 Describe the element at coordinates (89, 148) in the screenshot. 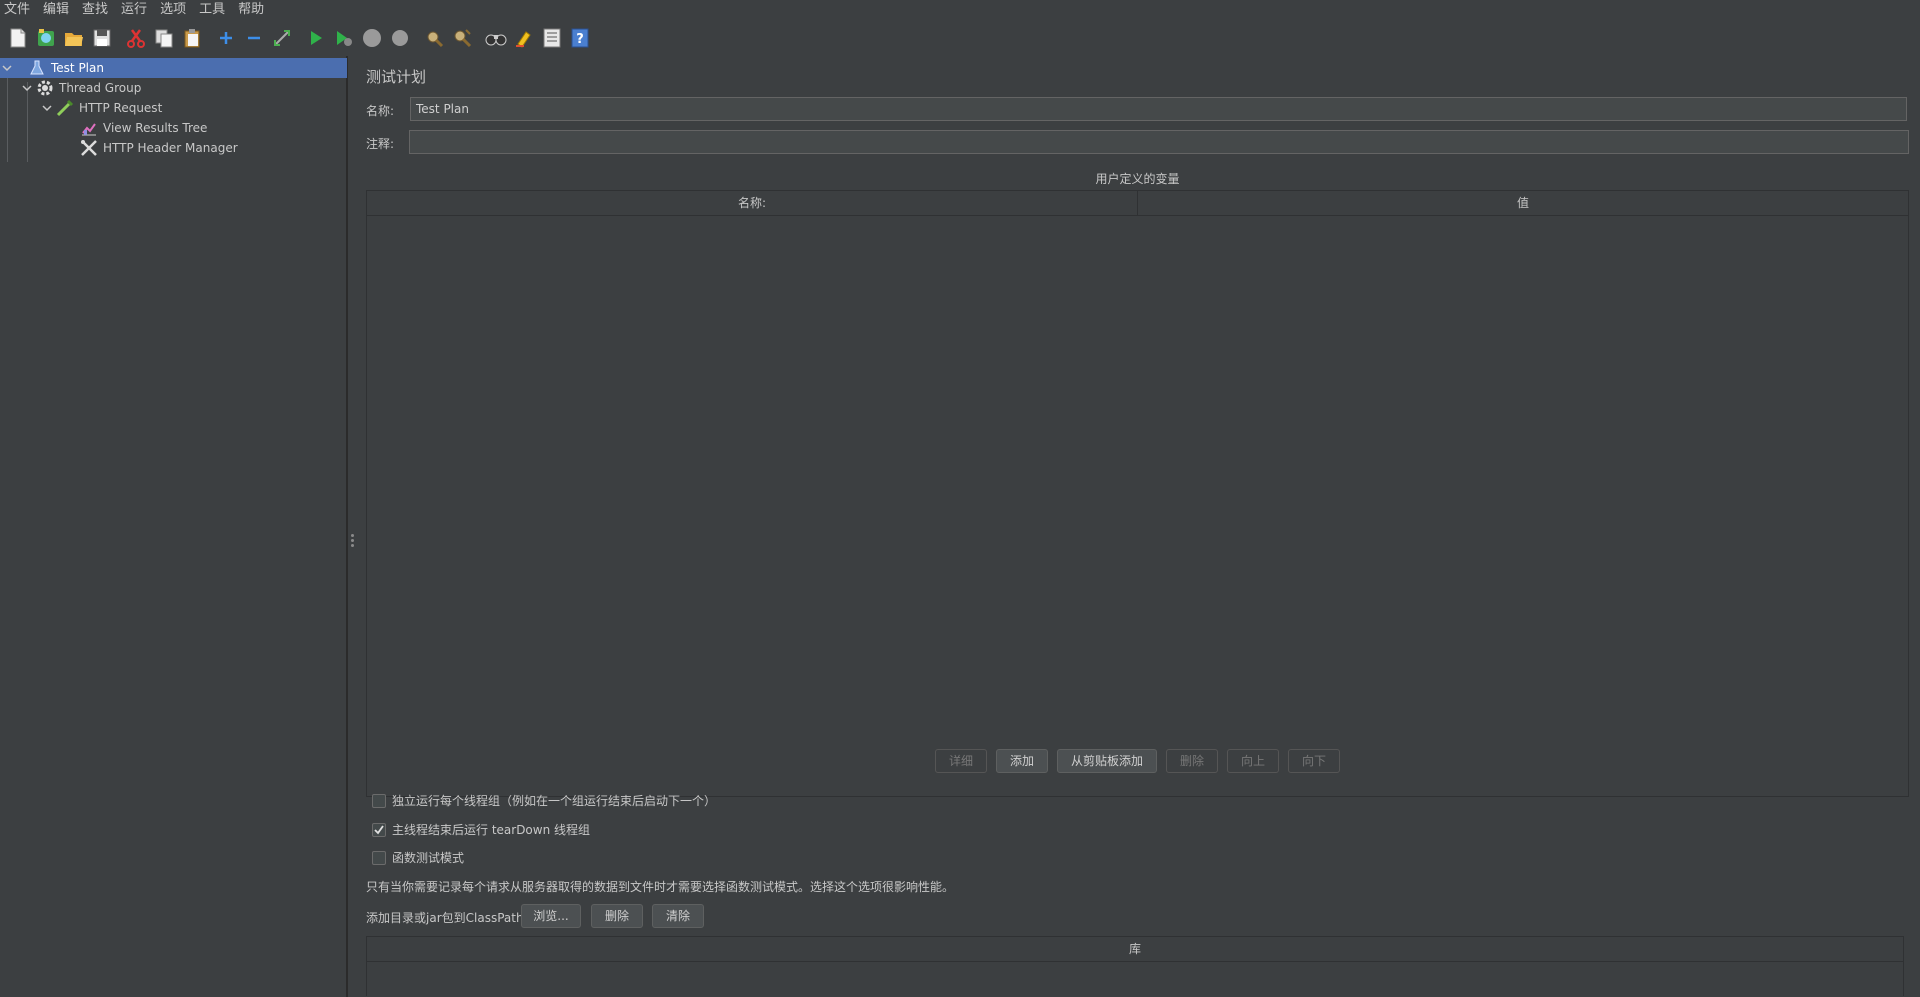

I see `tools-icon` at that location.